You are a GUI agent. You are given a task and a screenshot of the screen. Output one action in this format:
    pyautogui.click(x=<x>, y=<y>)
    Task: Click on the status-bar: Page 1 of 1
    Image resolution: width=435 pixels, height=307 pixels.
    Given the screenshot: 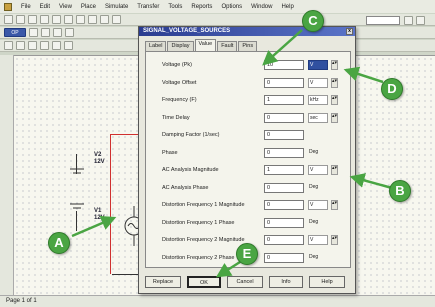 What is the action you would take?
    pyautogui.click(x=217, y=301)
    